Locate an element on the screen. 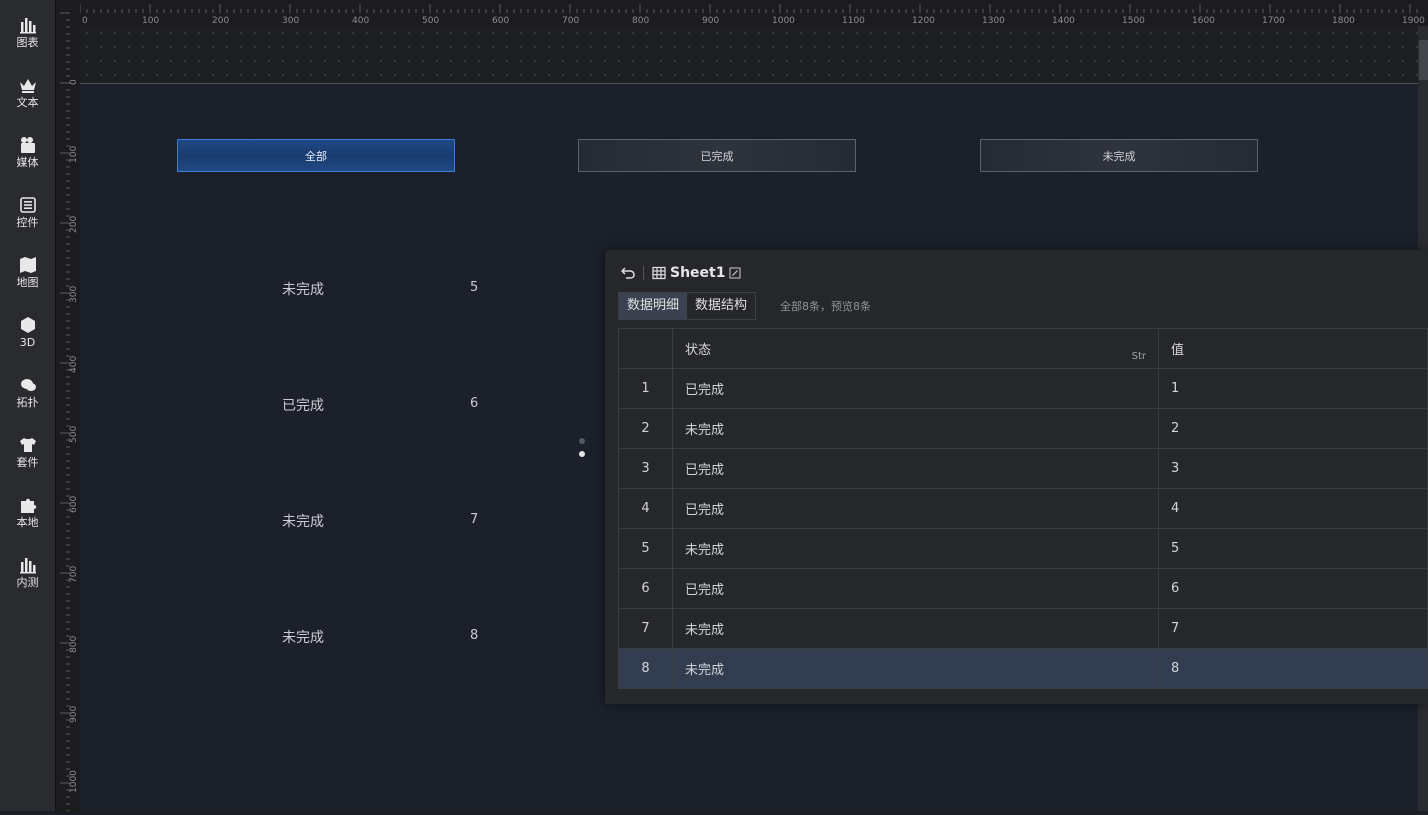 The width and height of the screenshot is (1428, 815). sidebar-item-3d: 3D is located at coordinates (27, 332).